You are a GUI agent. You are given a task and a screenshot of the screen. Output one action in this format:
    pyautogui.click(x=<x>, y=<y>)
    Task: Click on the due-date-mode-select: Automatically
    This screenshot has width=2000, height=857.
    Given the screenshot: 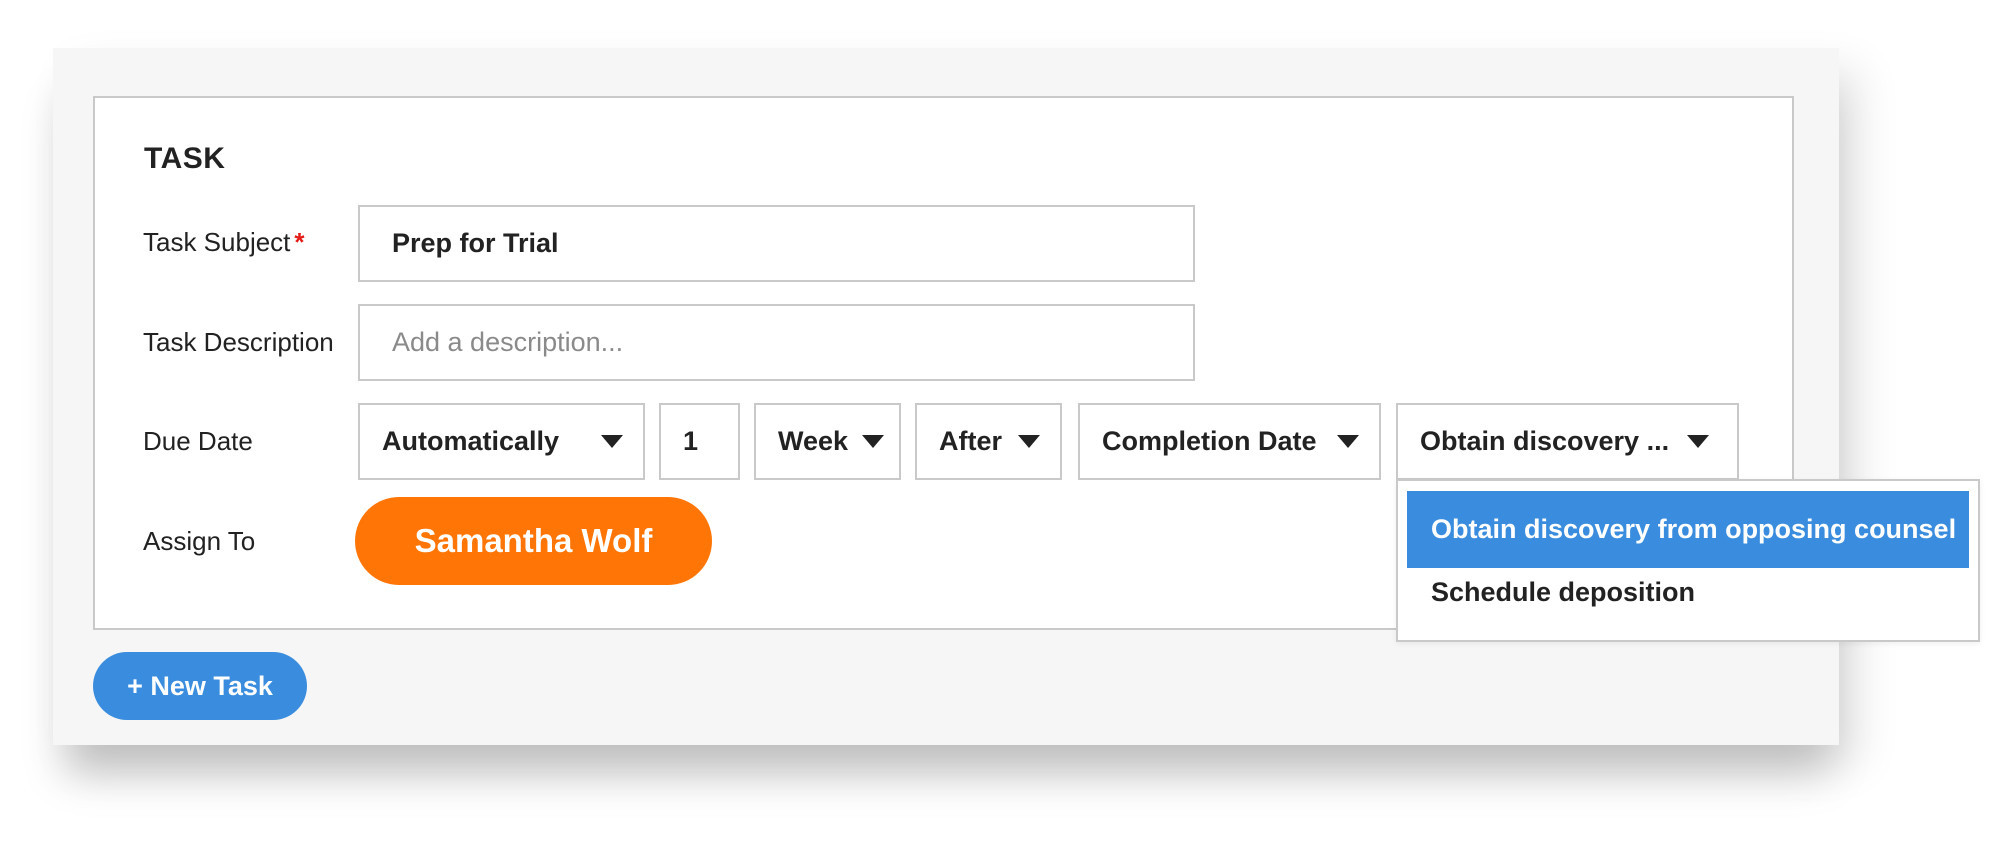 What is the action you would take?
    pyautogui.click(x=501, y=441)
    